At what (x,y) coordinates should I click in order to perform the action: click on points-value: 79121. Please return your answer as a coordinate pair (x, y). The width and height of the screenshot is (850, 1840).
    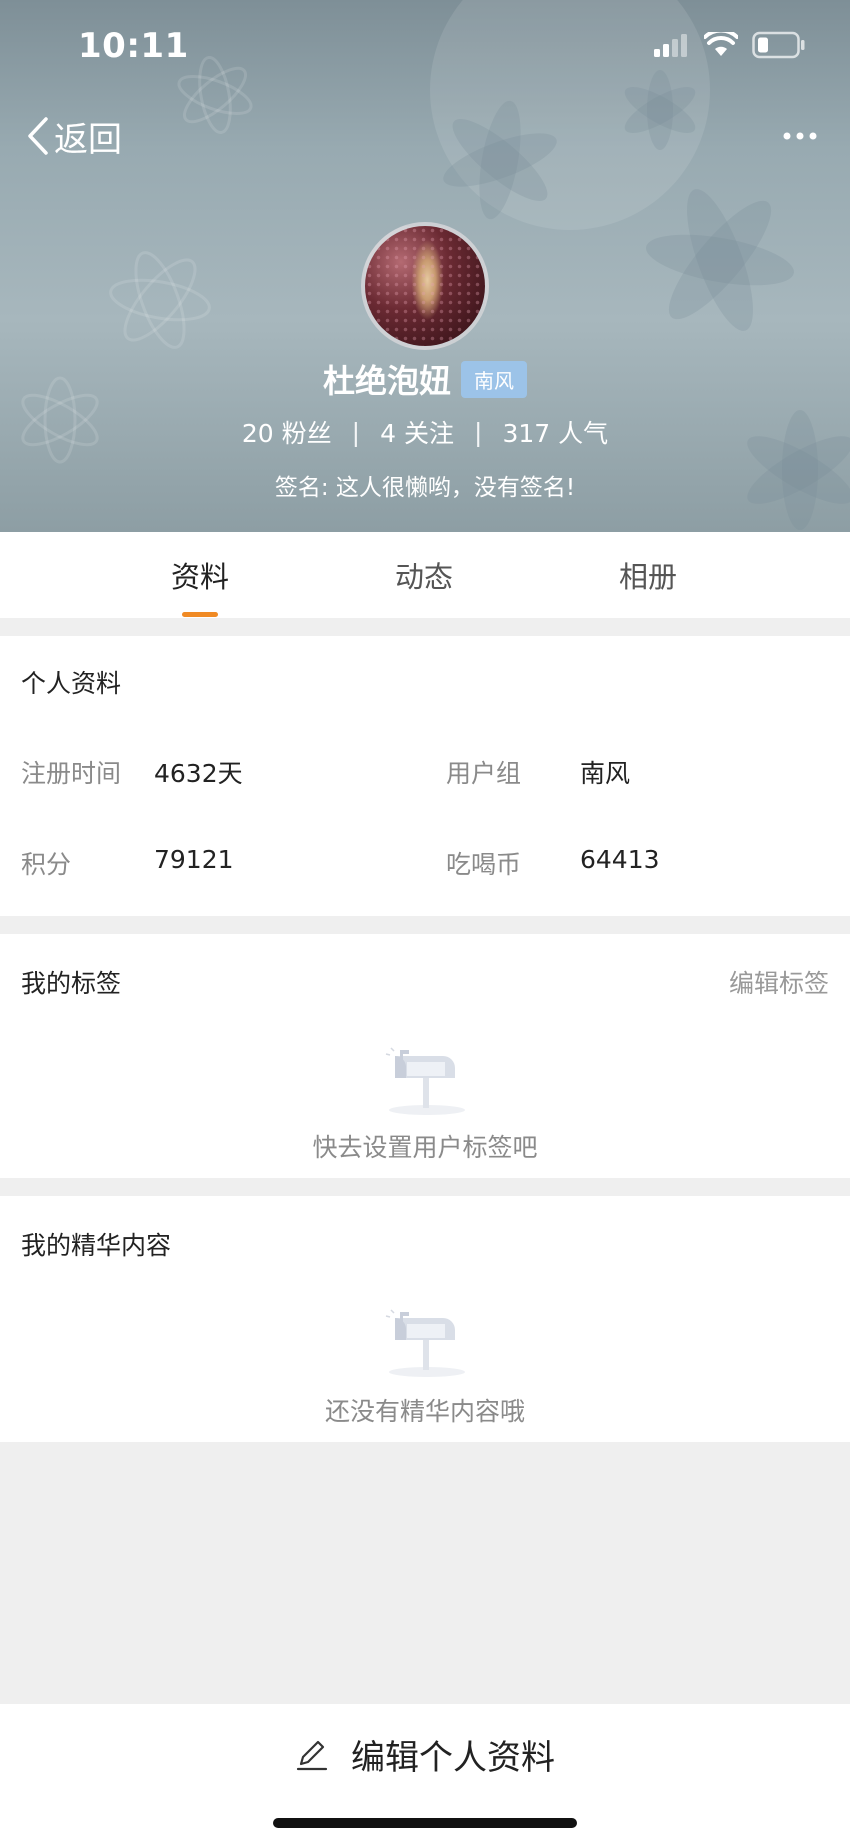
    Looking at the image, I should click on (194, 859).